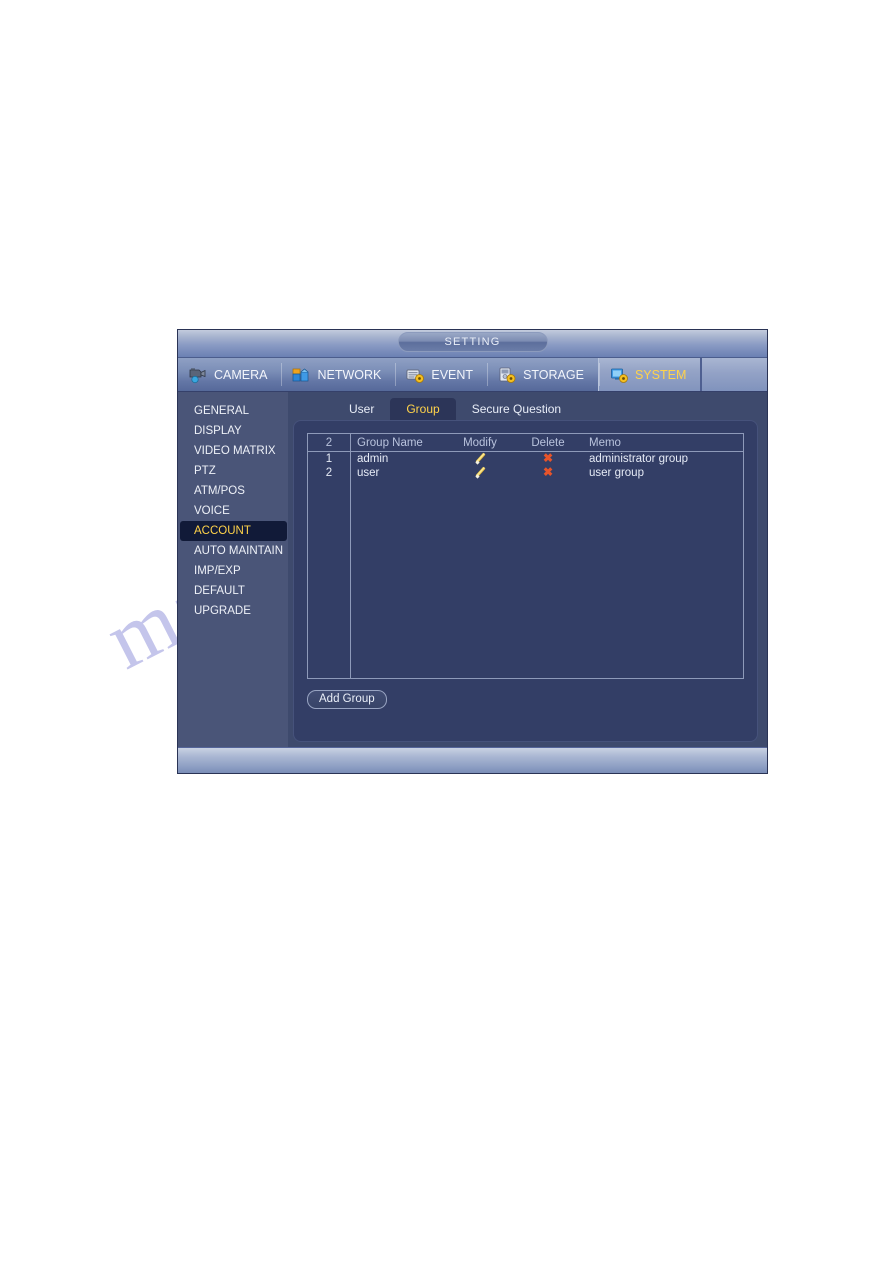 This screenshot has width=893, height=1263. I want to click on account-sub-tab-bar: User Group Secure Question, so click(545, 409).